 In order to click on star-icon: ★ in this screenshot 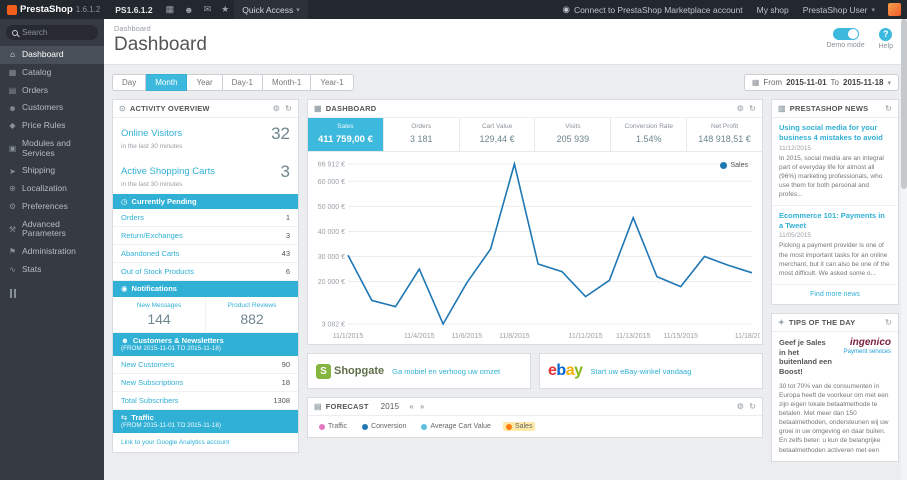, I will do `click(225, 9)`.